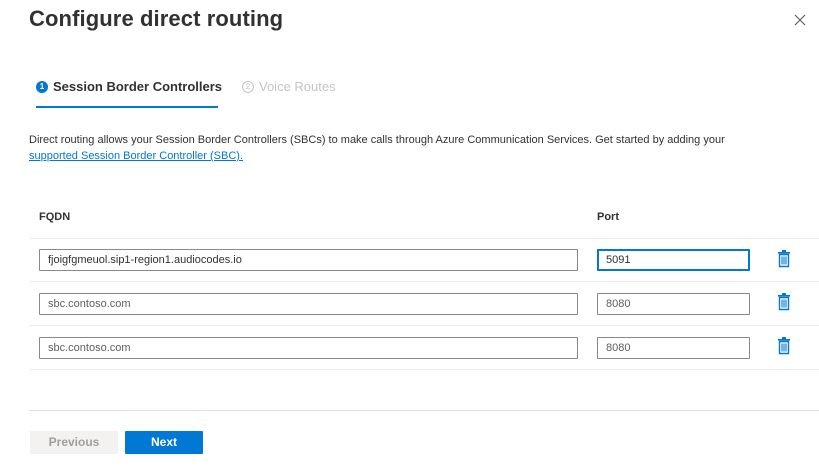  I want to click on close-icon, so click(800, 20).